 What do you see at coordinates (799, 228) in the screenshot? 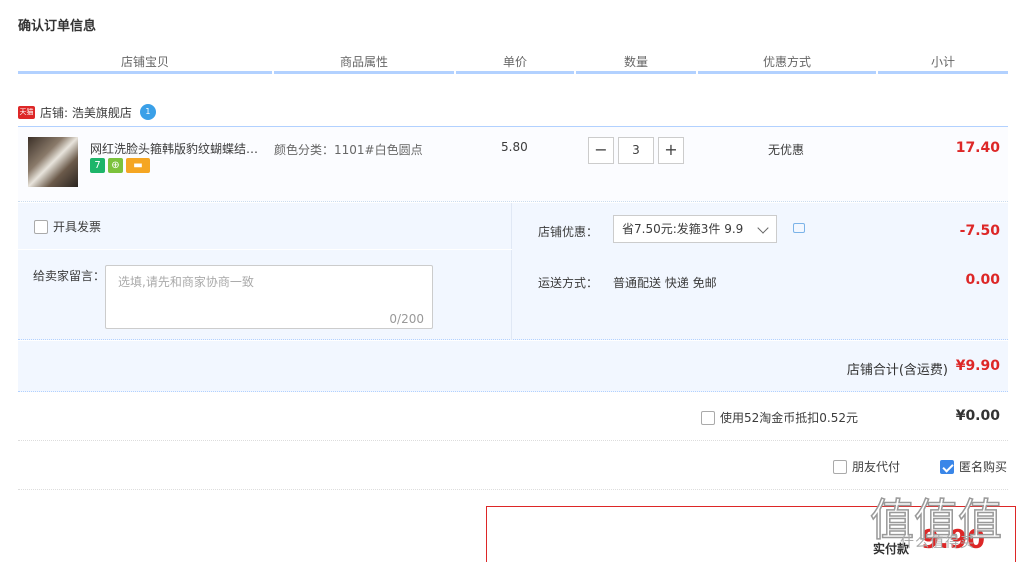
I see `comment-icon` at bounding box center [799, 228].